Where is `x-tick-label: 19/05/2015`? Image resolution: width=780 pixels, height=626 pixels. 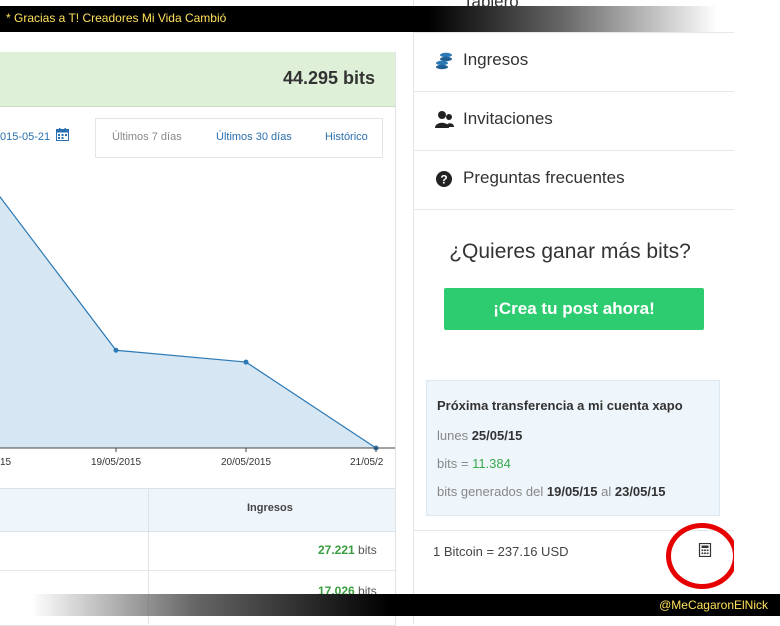
x-tick-label: 19/05/2015 is located at coordinates (116, 462).